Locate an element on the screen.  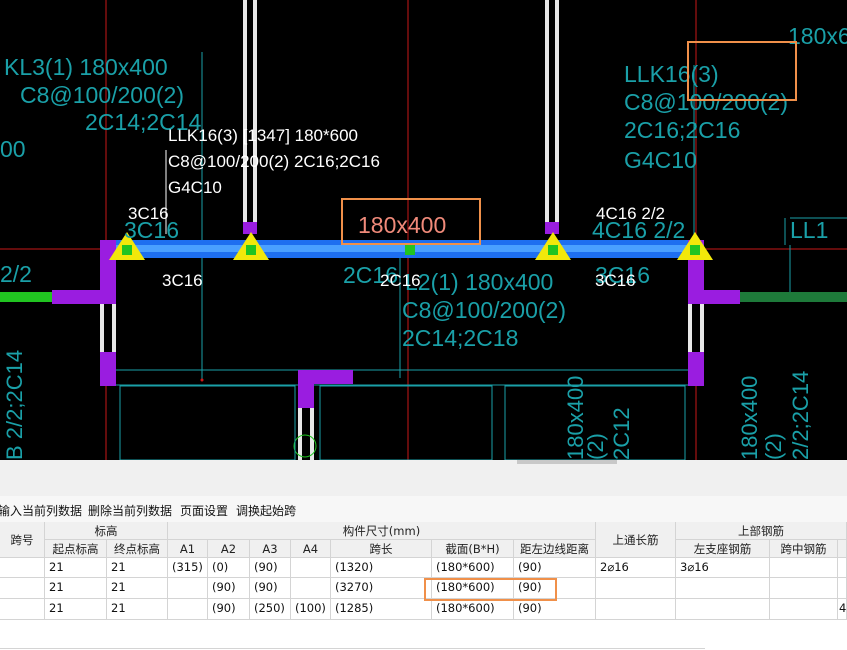
right-wall-horizontal is located at coordinates (714, 297).